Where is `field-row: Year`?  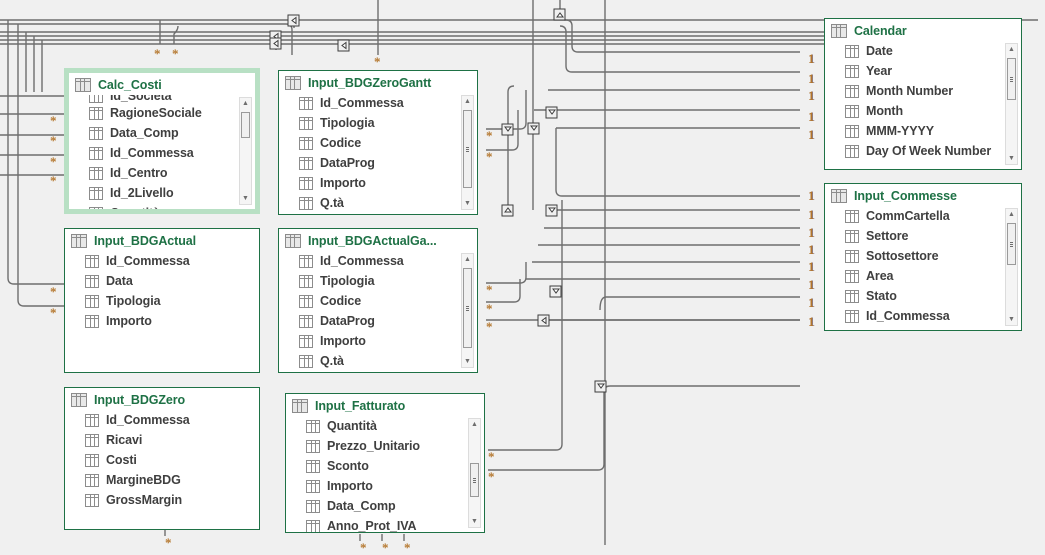 field-row: Year is located at coordinates (933, 71).